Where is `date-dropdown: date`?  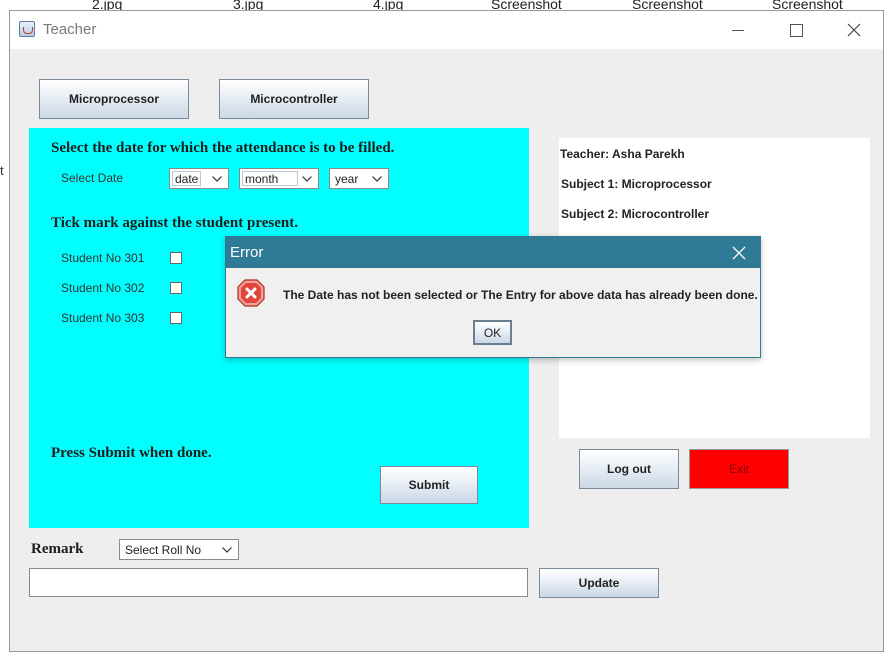 date-dropdown: date is located at coordinates (199, 178).